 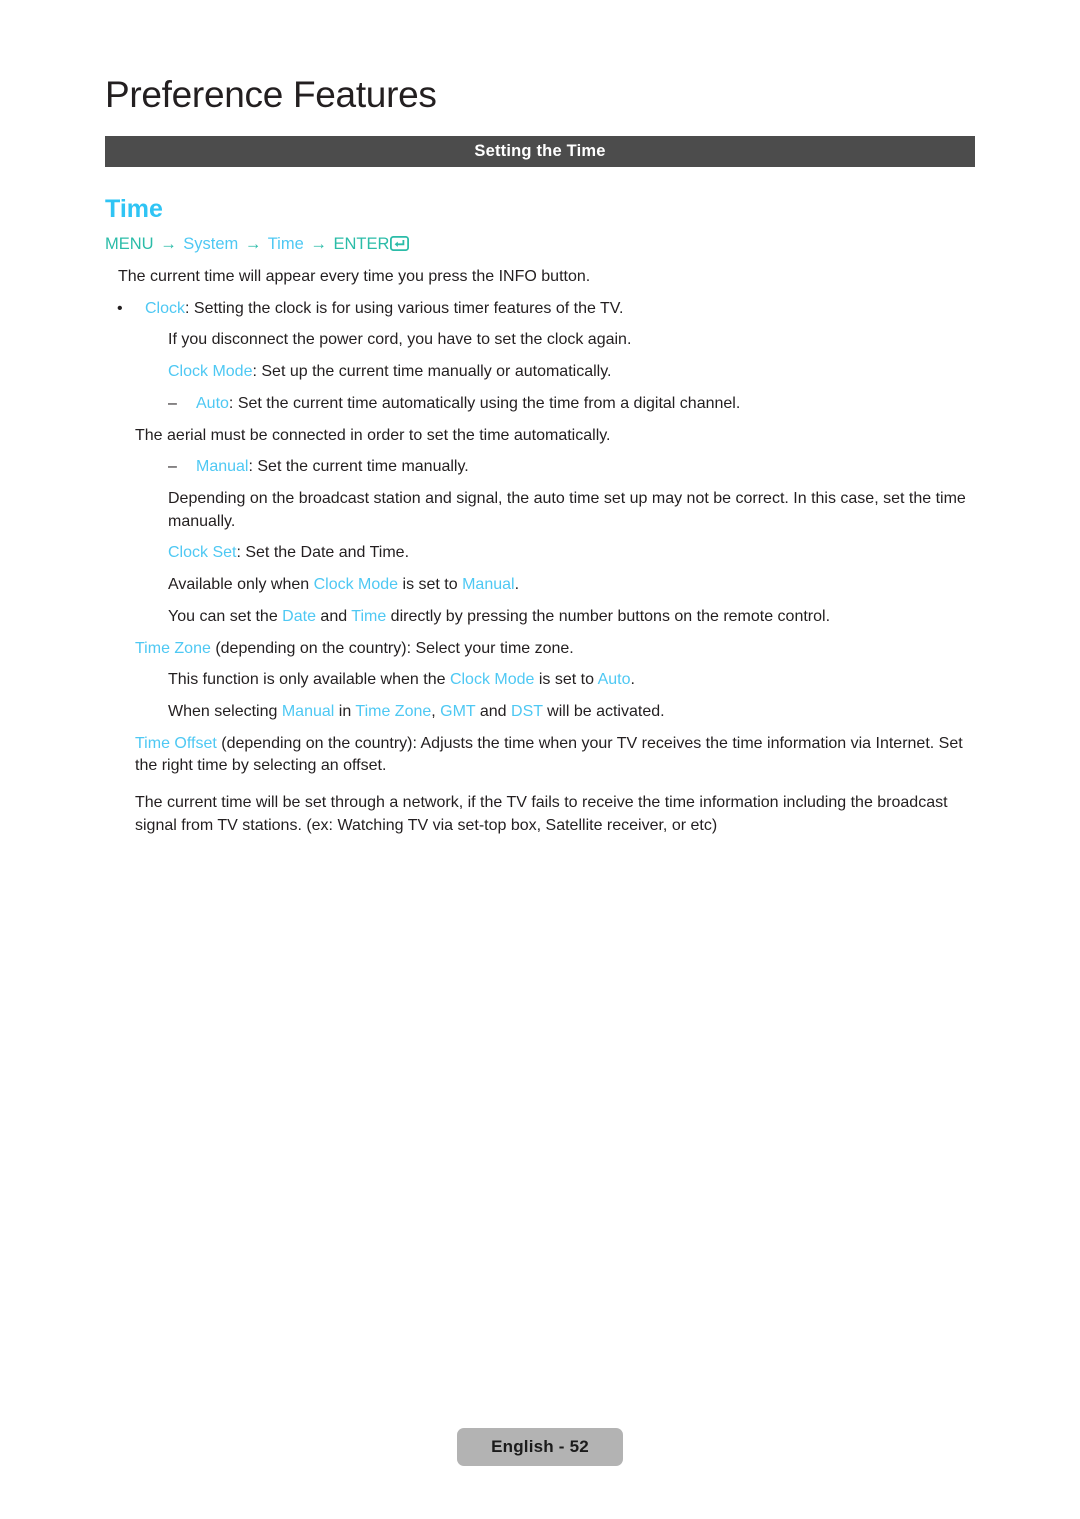 What do you see at coordinates (517, 585) in the screenshot?
I see `available-only-post: .` at bounding box center [517, 585].